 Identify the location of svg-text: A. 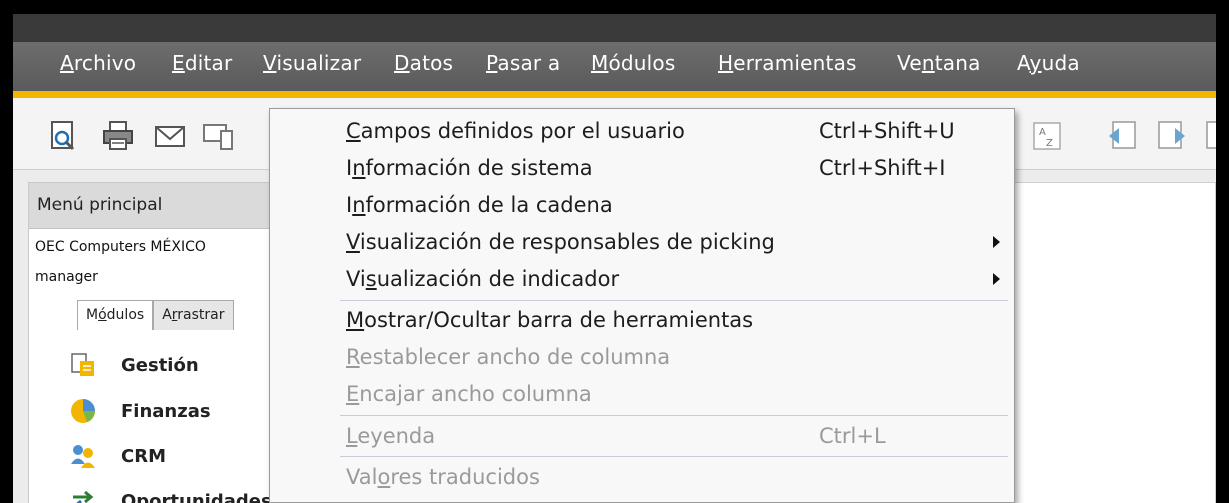
(1042, 132).